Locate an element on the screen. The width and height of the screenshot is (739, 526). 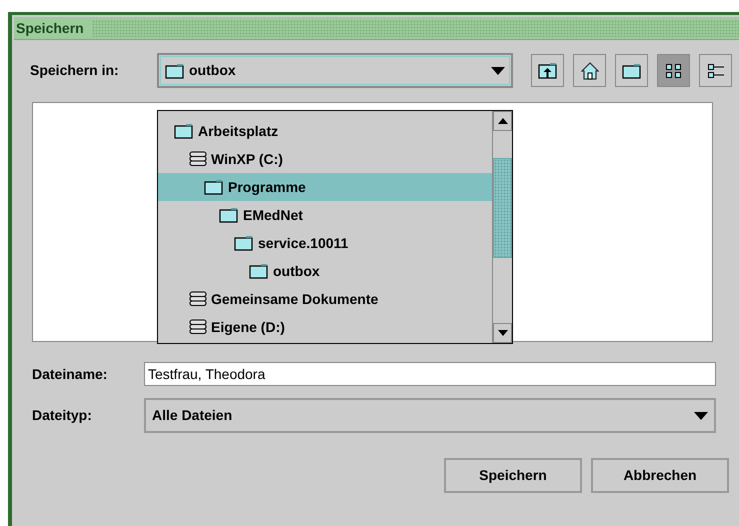
file-name-label: Dateiname: is located at coordinates (70, 374).